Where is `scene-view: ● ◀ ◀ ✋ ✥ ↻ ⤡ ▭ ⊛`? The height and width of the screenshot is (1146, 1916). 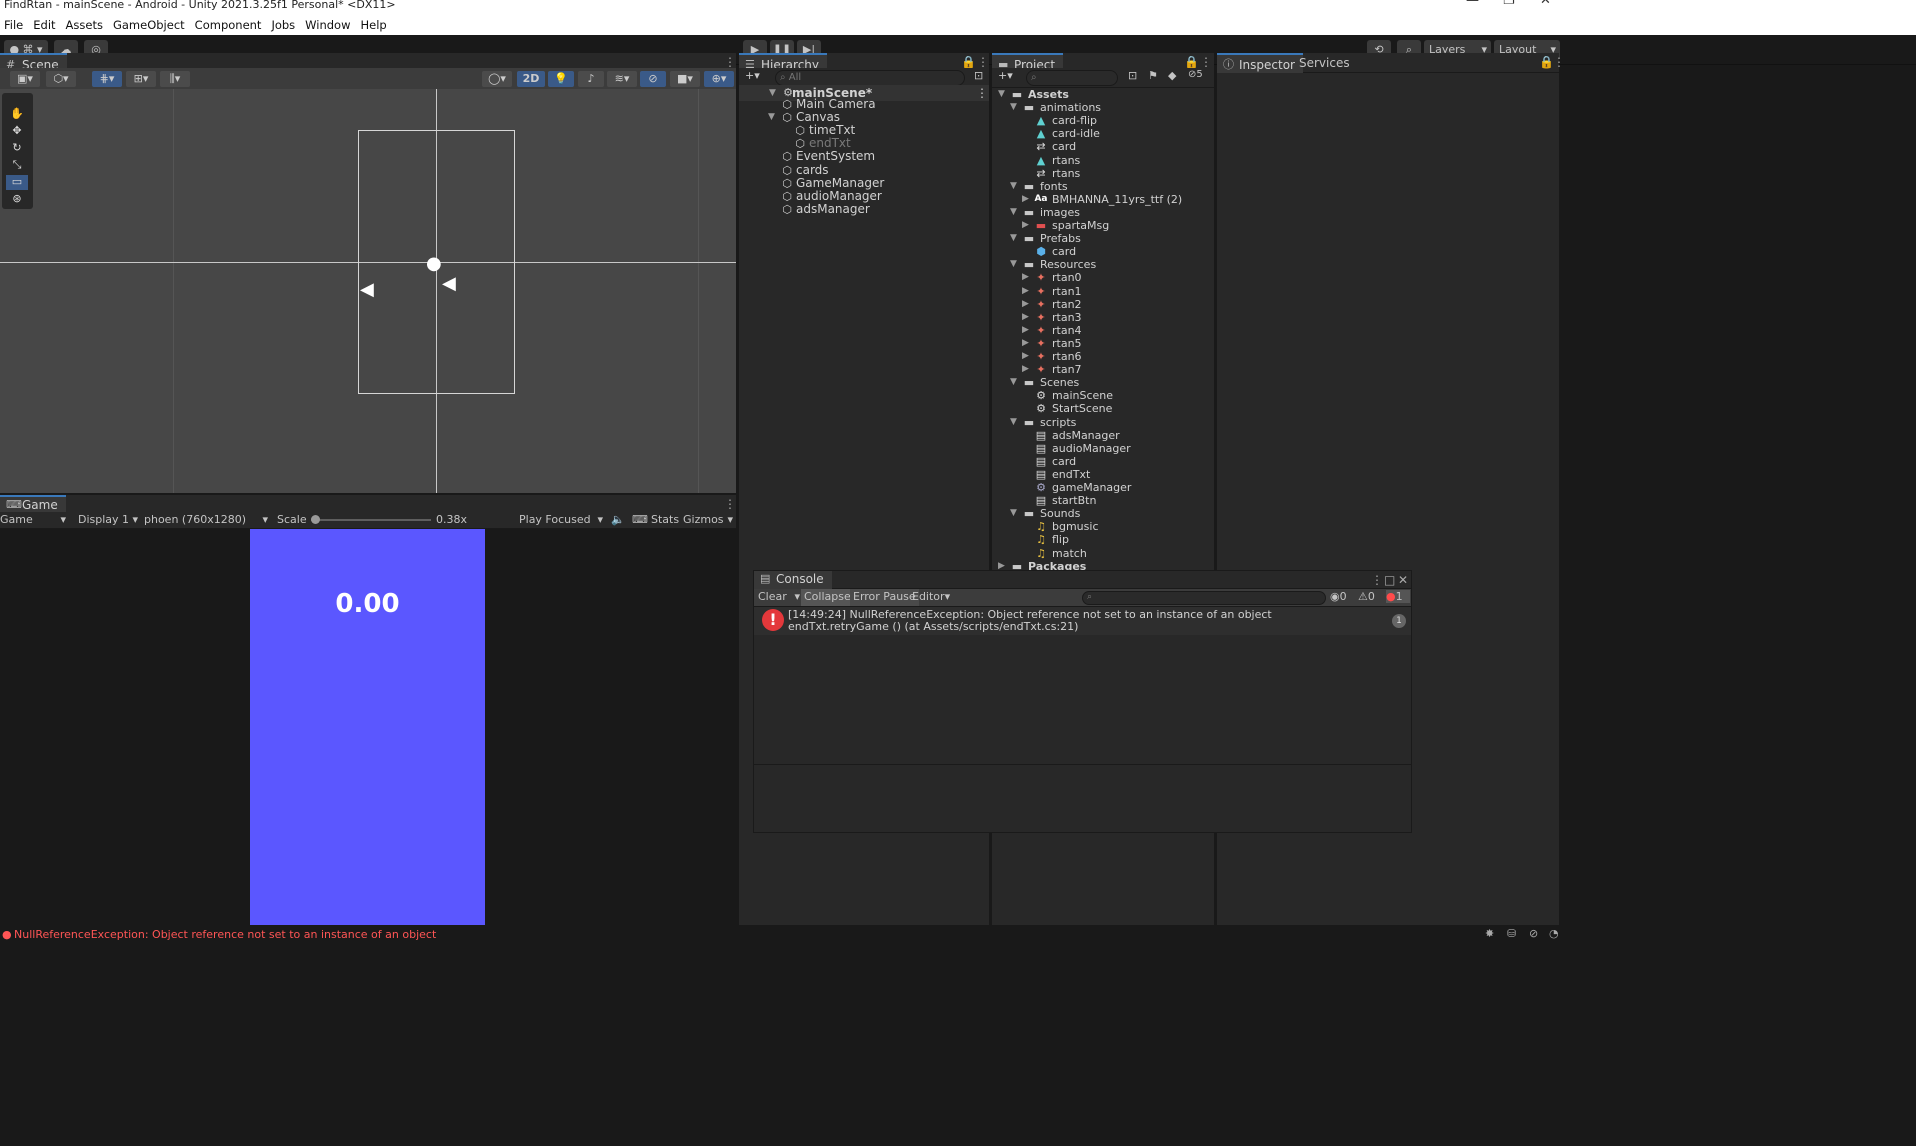
scene-view: ● ◀ ◀ ✋ ✥ ↻ ⤡ ▭ ⊛ is located at coordinates (368, 291).